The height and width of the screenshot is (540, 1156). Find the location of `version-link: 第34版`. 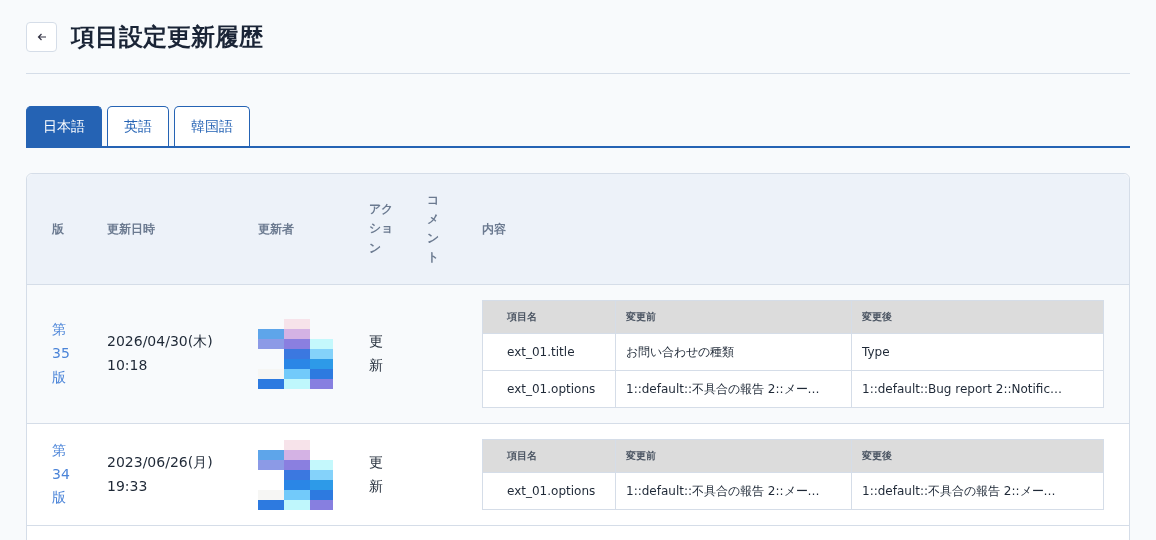

version-link: 第34版 is located at coordinates (62, 474).